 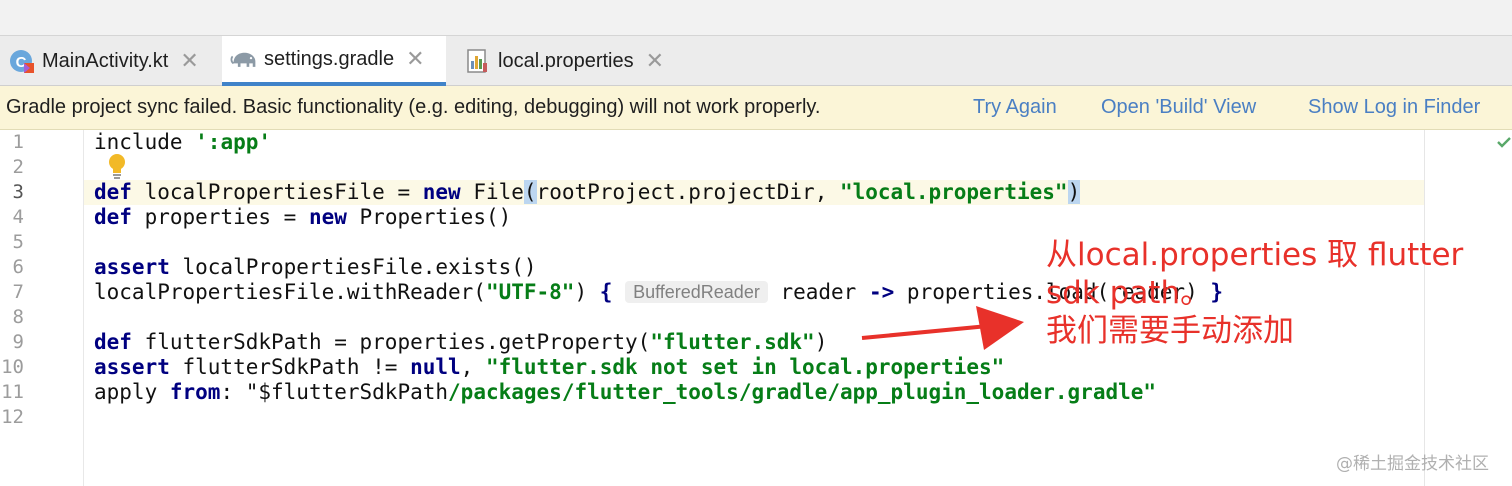 What do you see at coordinates (42, 308) in the screenshot?
I see `line-number-gutter: 1 2 3 4 5 6 7 8 9 10 11 12` at bounding box center [42, 308].